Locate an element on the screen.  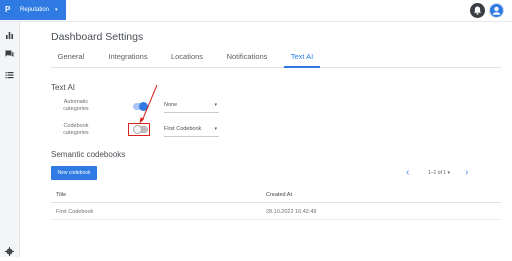
codebook-select: First Codebook ▾ is located at coordinates (191, 130).